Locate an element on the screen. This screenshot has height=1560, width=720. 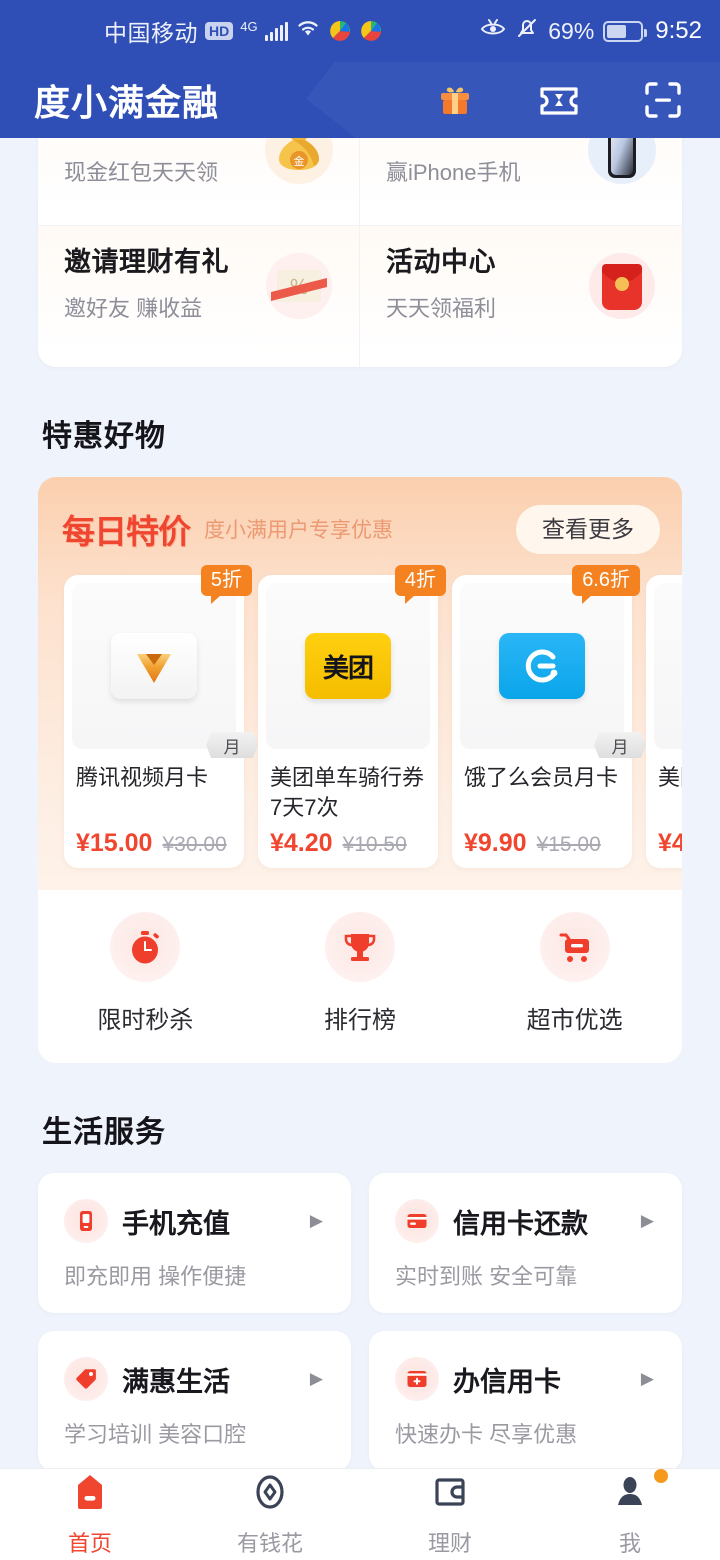
view-more-button: 查看更多 is located at coordinates (588, 529).